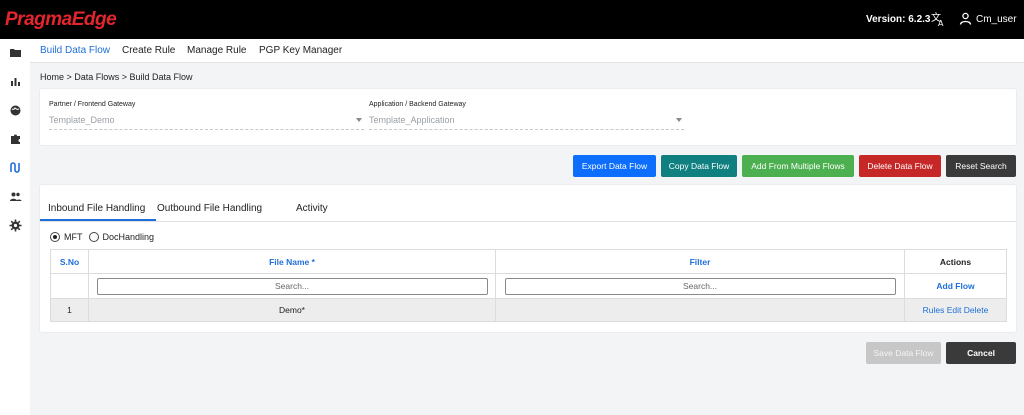  Describe the element at coordinates (312, 208) in the screenshot. I see `tab-activity: Activity` at that location.